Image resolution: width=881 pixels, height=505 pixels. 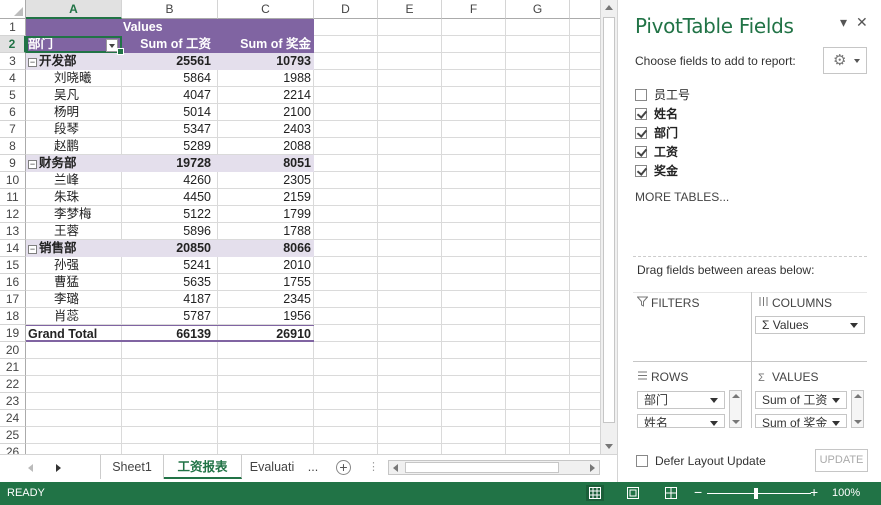 I want to click on rows-field-name: 姓名, so click(x=681, y=421).